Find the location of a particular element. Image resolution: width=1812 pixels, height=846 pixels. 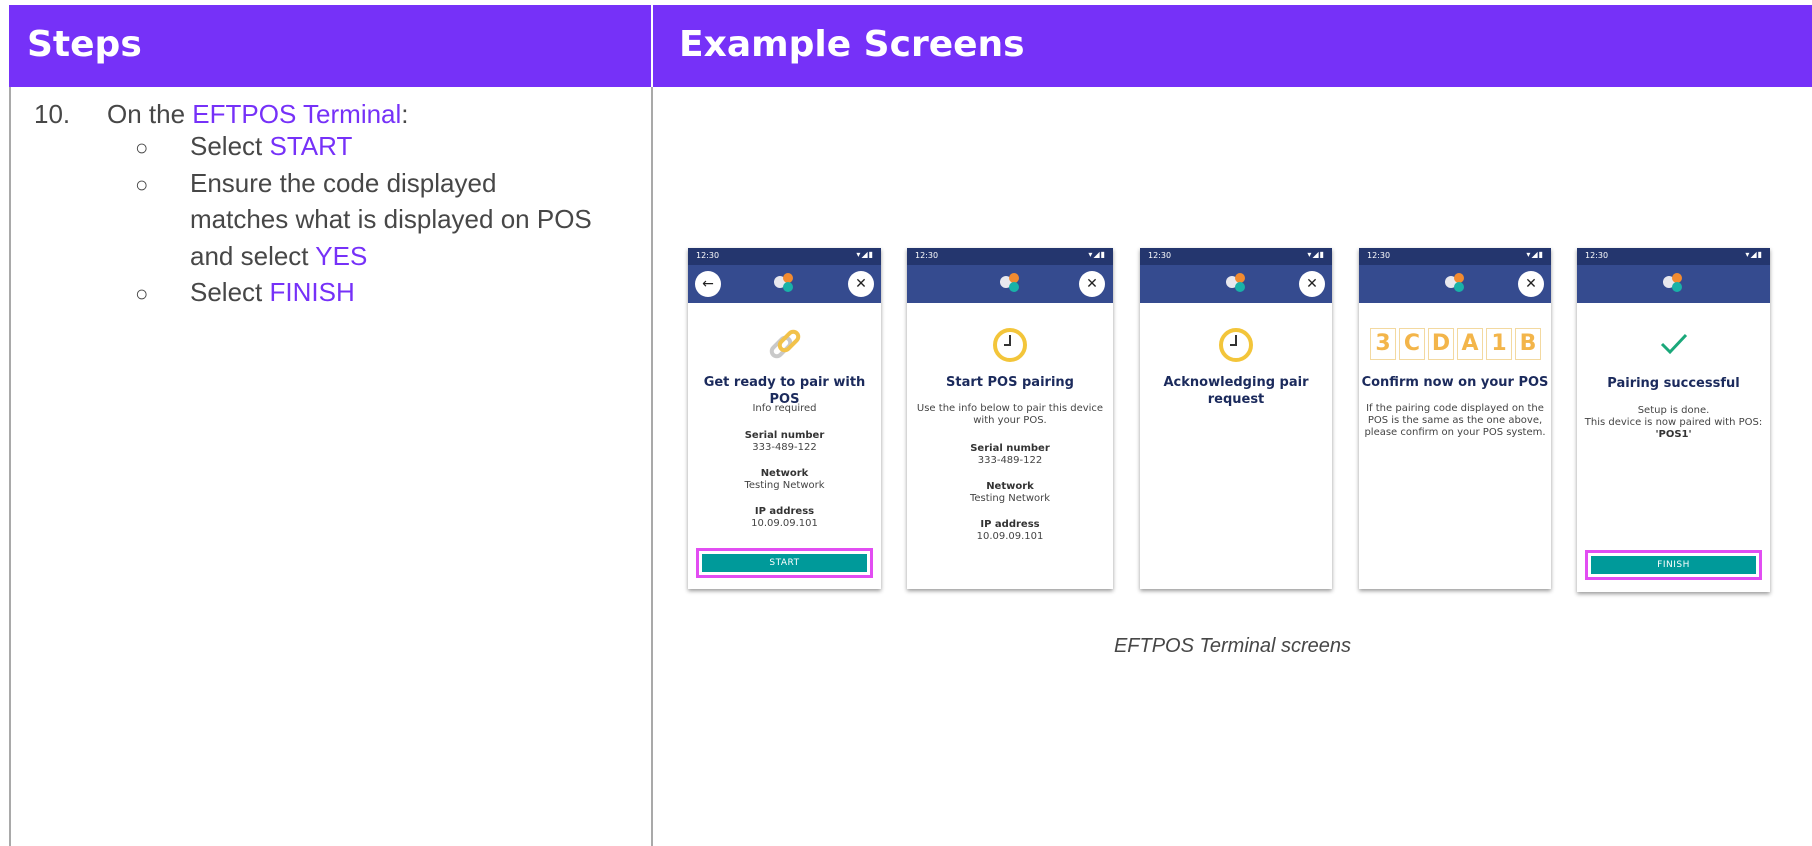

screen-title: Pairing successful is located at coordinates (1673, 383).